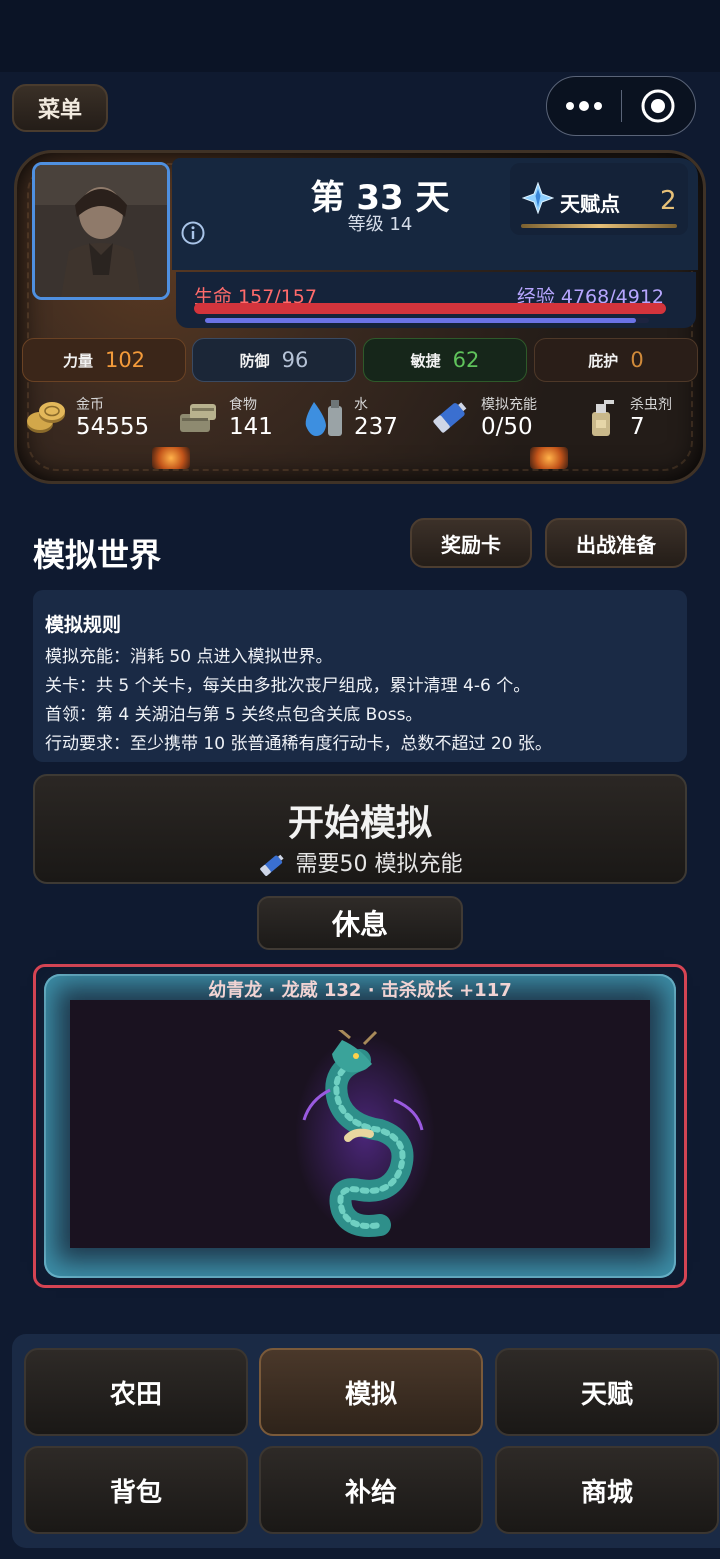 This screenshot has width=720, height=1559. What do you see at coordinates (234, 715) in the screenshot?
I see `rule-line: 首领：第 4 关湖泊与第 5 关终点包含关底 Boss。` at bounding box center [234, 715].